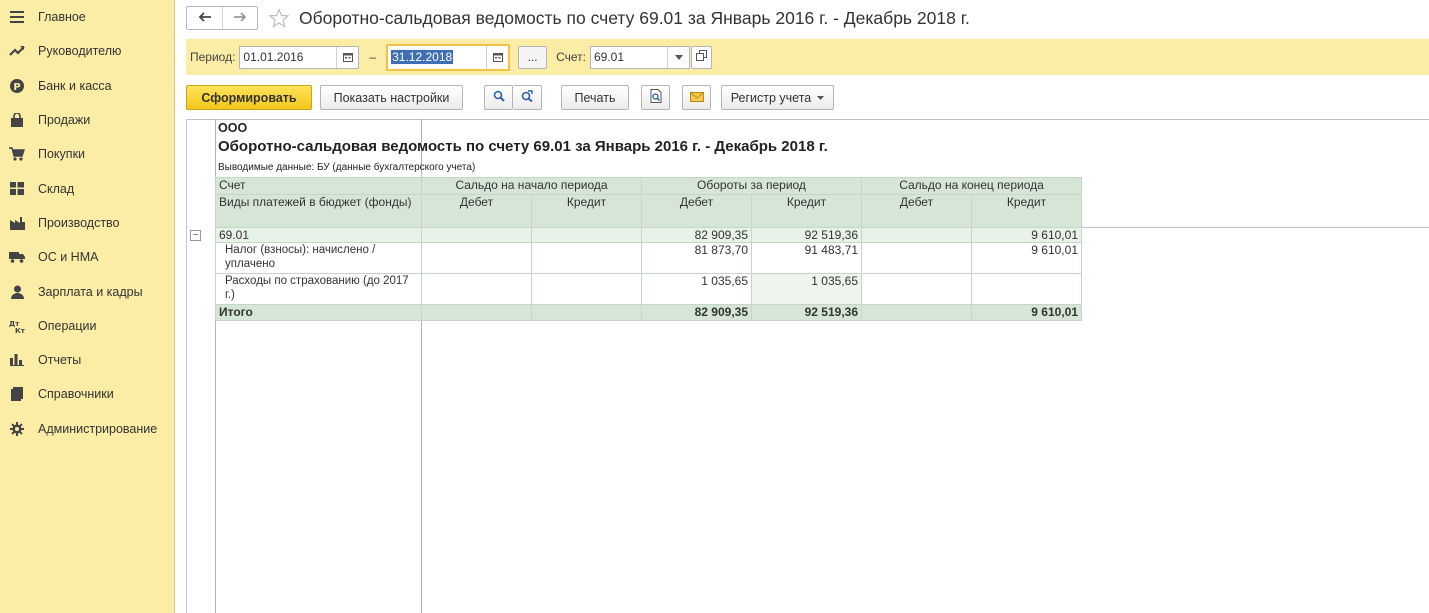 The height and width of the screenshot is (613, 1429). What do you see at coordinates (318, 258) in the screenshot?
I see `cell-subconto: Налог (взносы): начислено / уплачено` at bounding box center [318, 258].